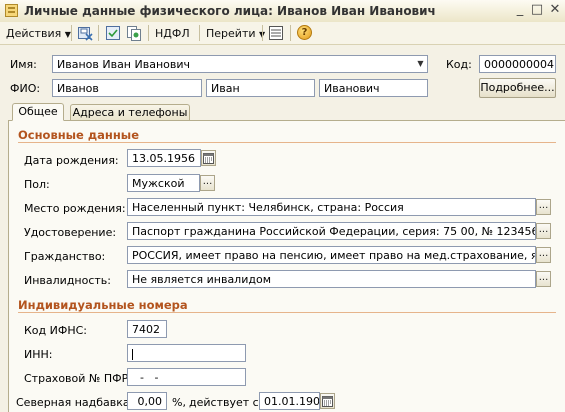 Image resolution: width=565 pixels, height=412 pixels. I want to click on save-icon, so click(113, 33).